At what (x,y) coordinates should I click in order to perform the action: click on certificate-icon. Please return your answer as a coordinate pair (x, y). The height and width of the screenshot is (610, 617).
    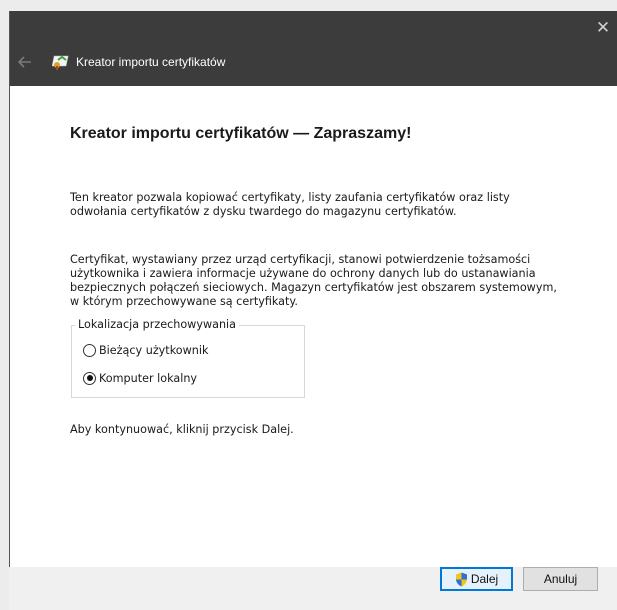
    Looking at the image, I should click on (60, 62).